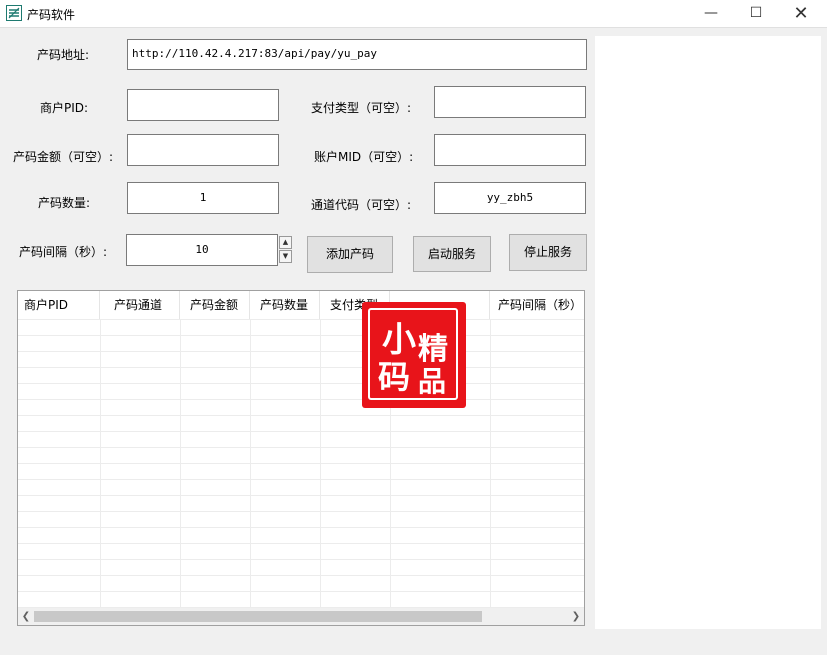  What do you see at coordinates (203, 105) in the screenshot?
I see `pid-input` at bounding box center [203, 105].